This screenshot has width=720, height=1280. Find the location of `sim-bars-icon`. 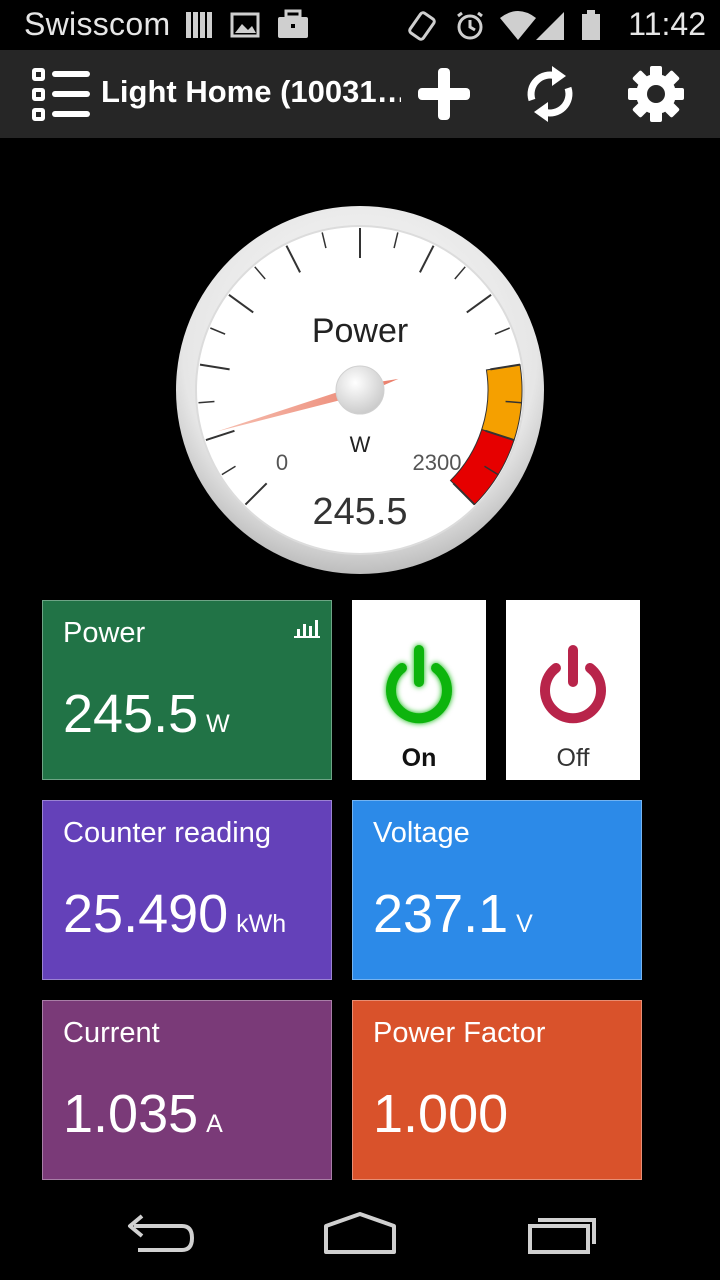

sim-bars-icon is located at coordinates (199, 25).